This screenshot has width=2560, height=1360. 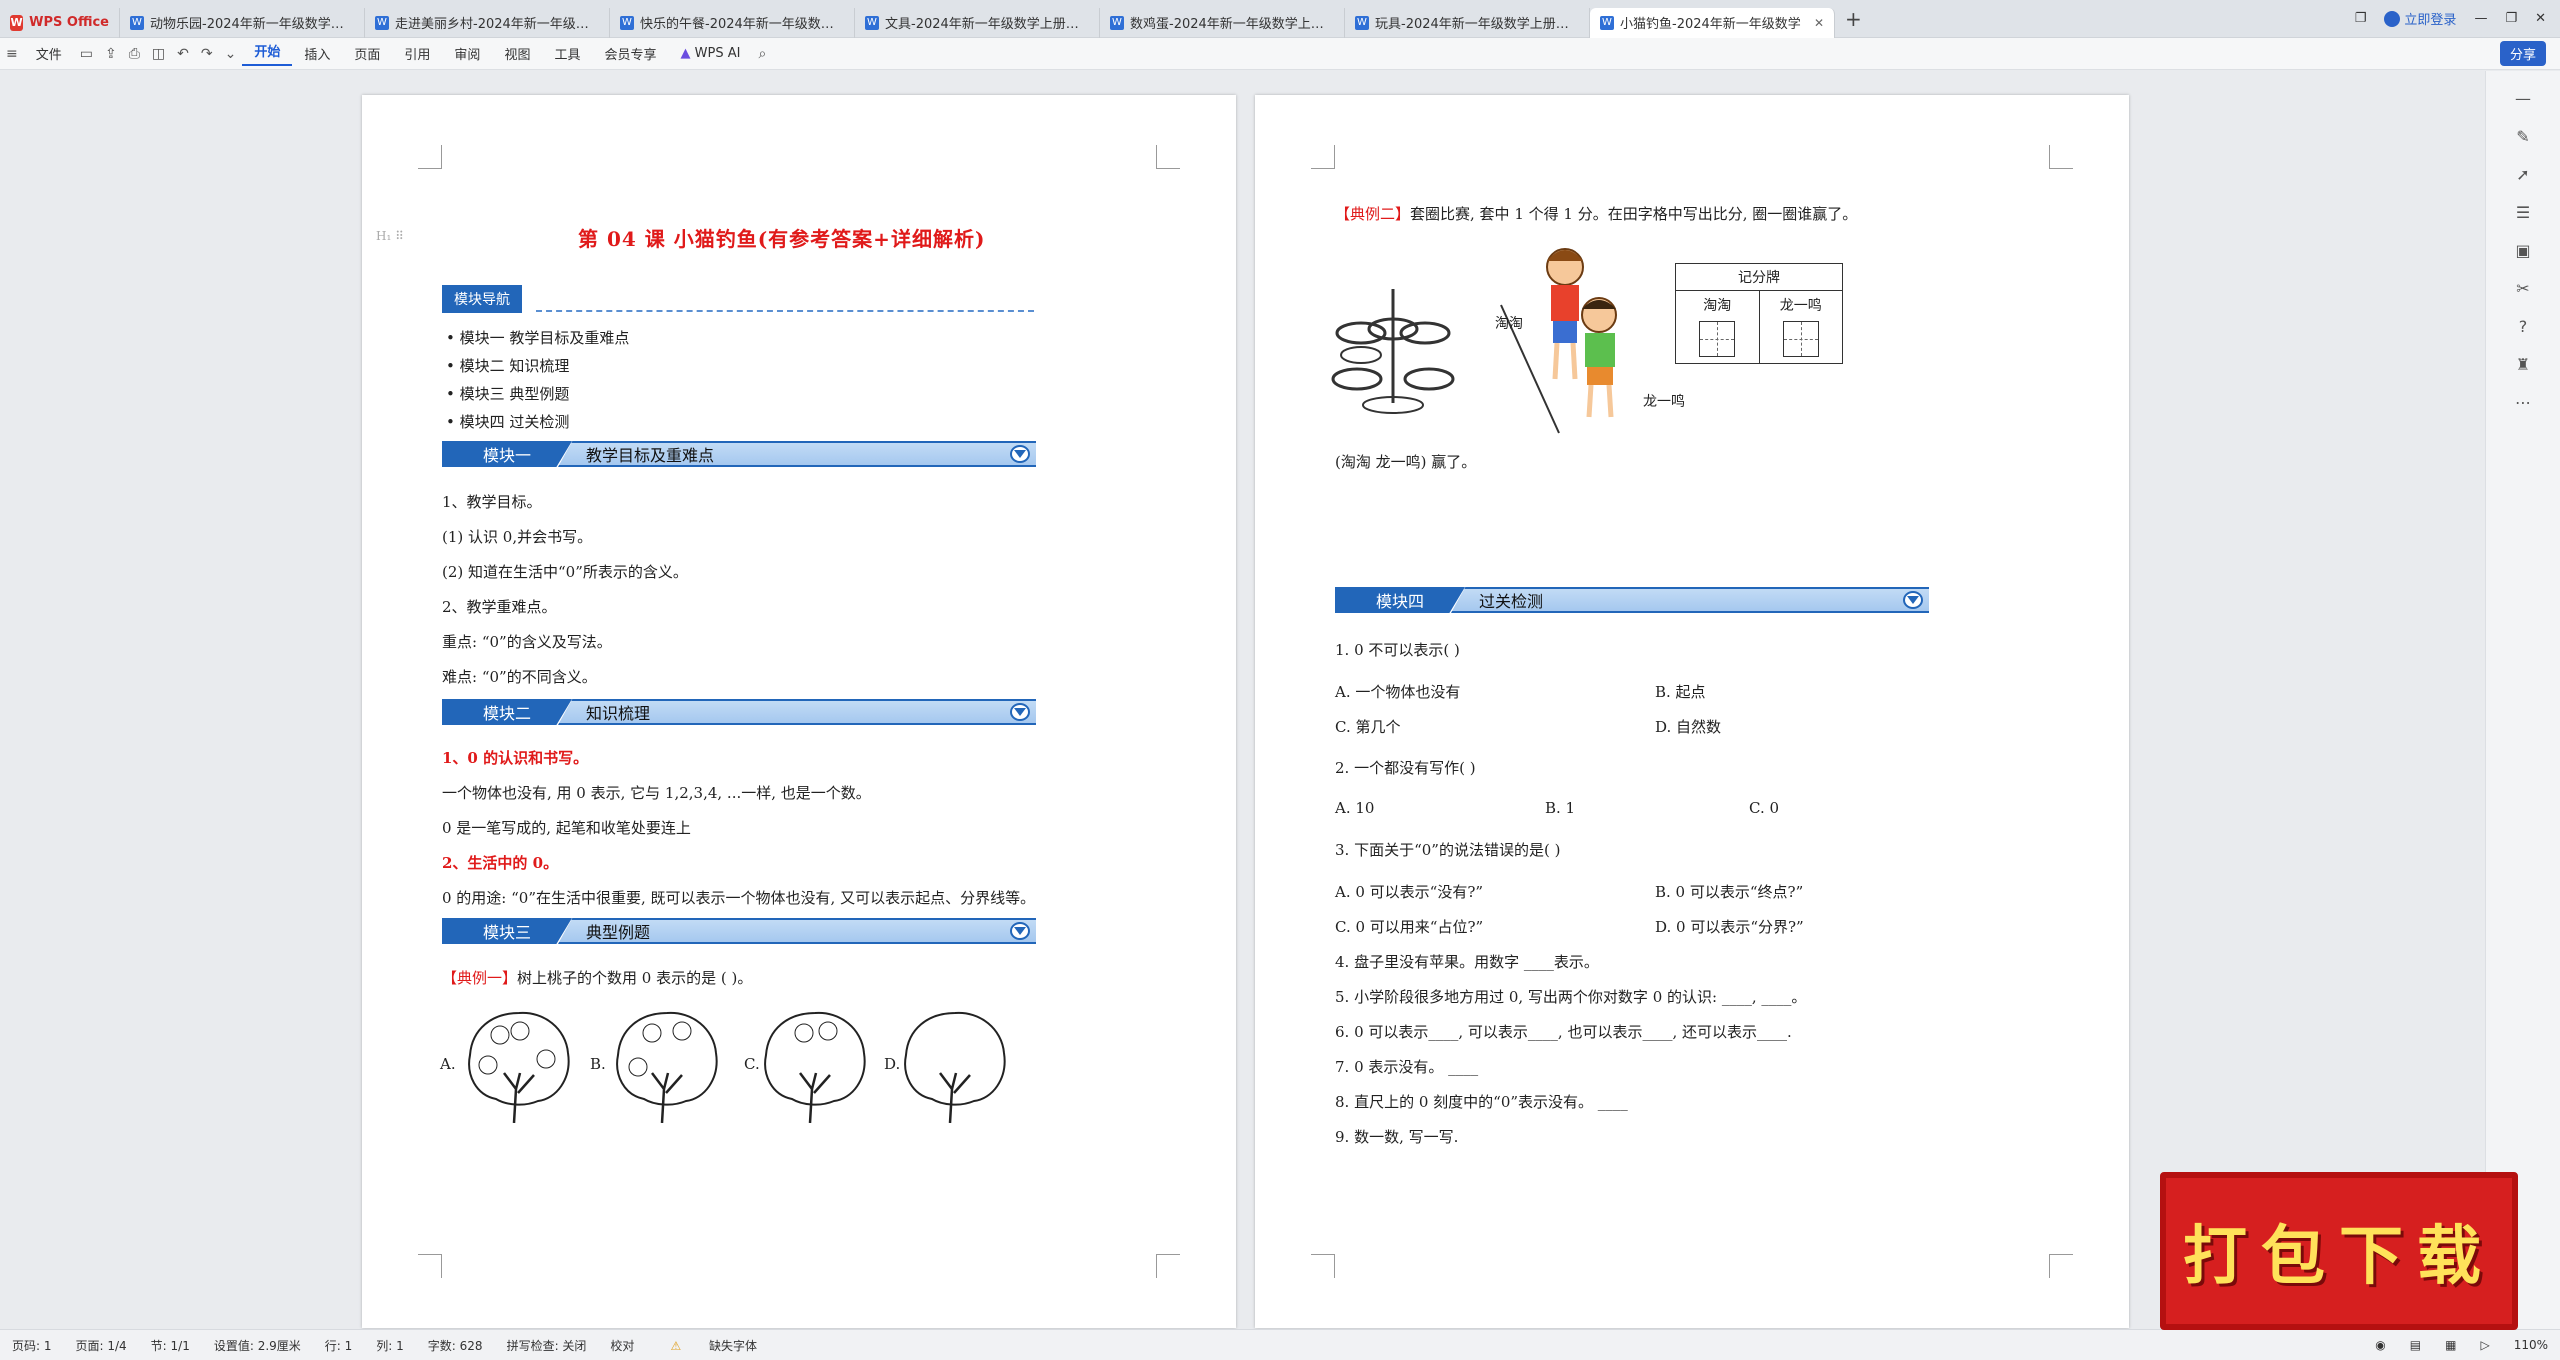 What do you see at coordinates (317, 53) in the screenshot?
I see `menu-insert: 插入` at bounding box center [317, 53].